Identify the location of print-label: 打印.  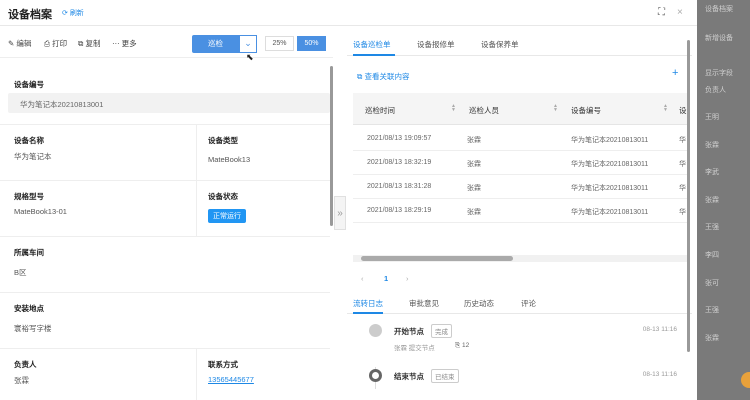
(60, 43).